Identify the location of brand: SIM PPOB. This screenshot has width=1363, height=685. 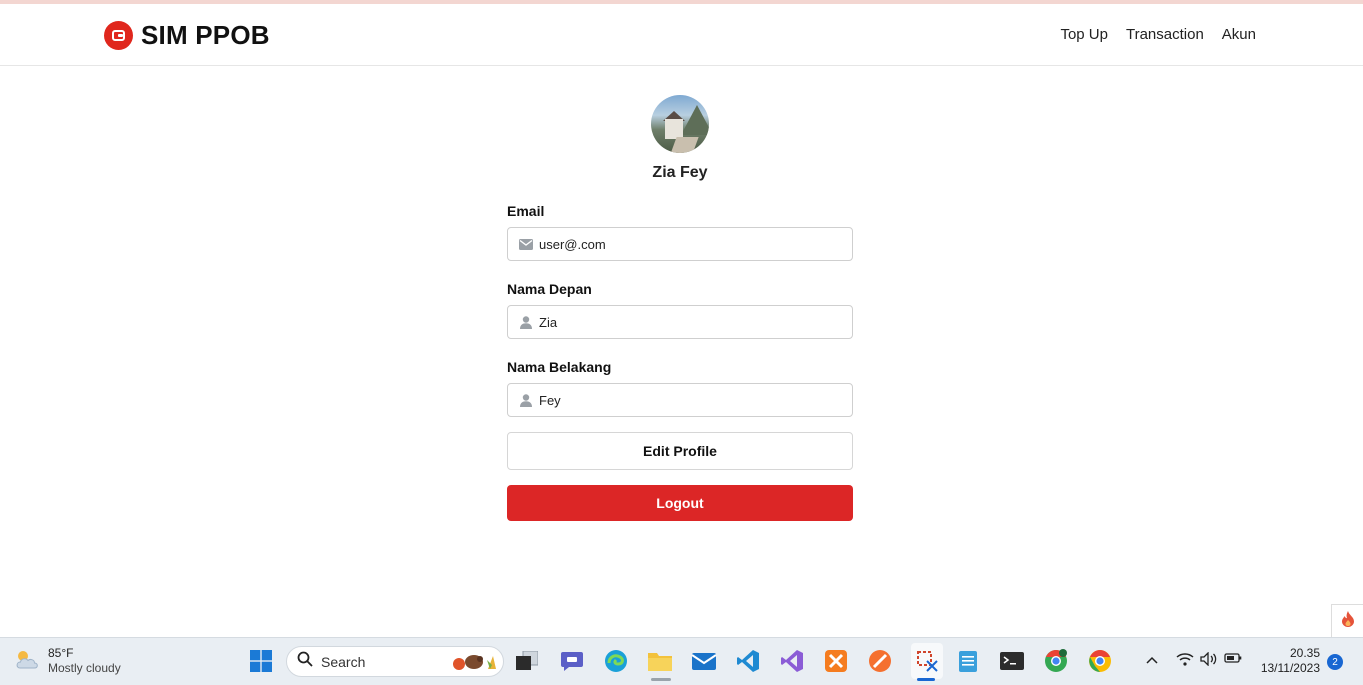
(187, 35).